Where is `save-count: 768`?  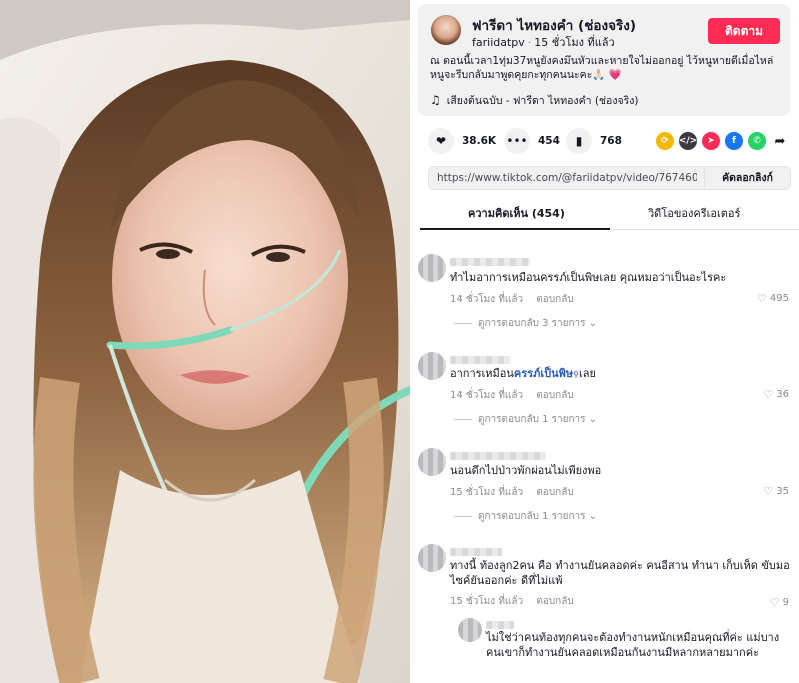
save-count: 768 is located at coordinates (611, 141).